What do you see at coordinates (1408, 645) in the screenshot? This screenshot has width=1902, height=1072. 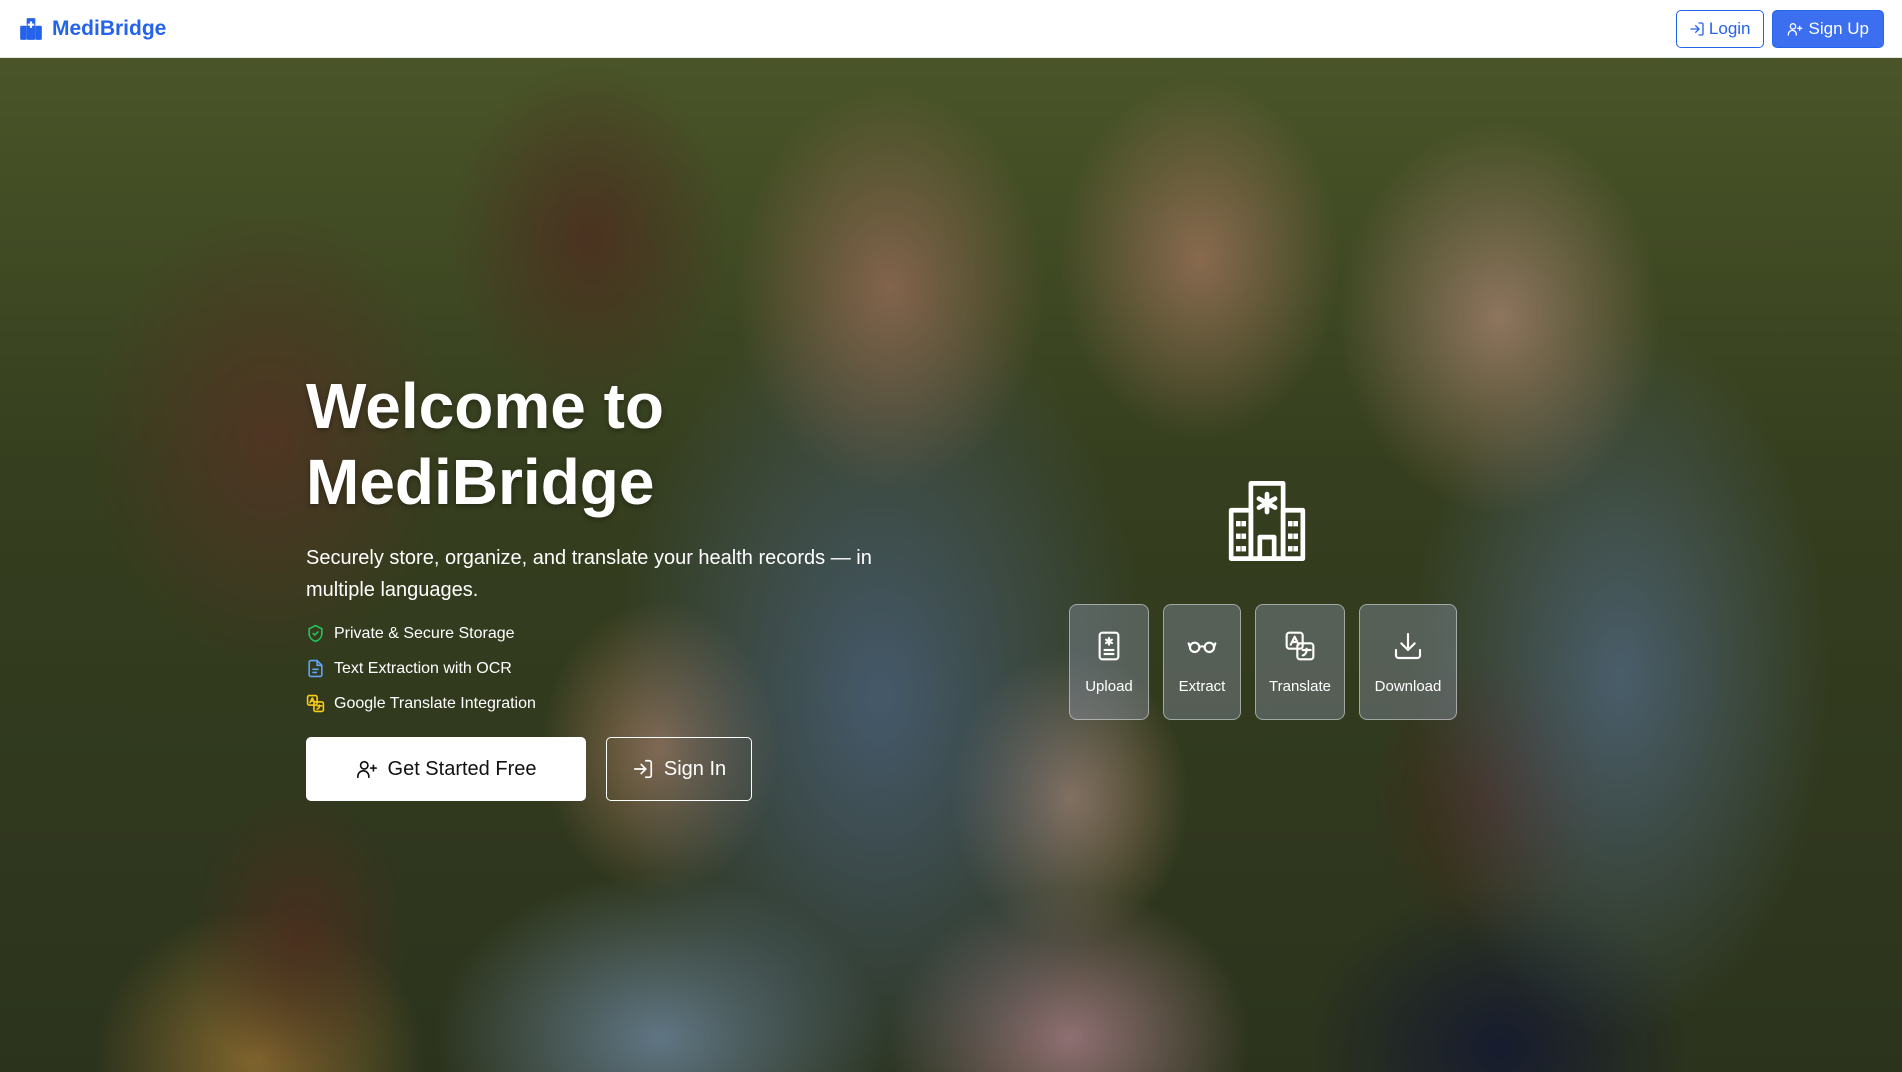 I see `download-icon` at bounding box center [1408, 645].